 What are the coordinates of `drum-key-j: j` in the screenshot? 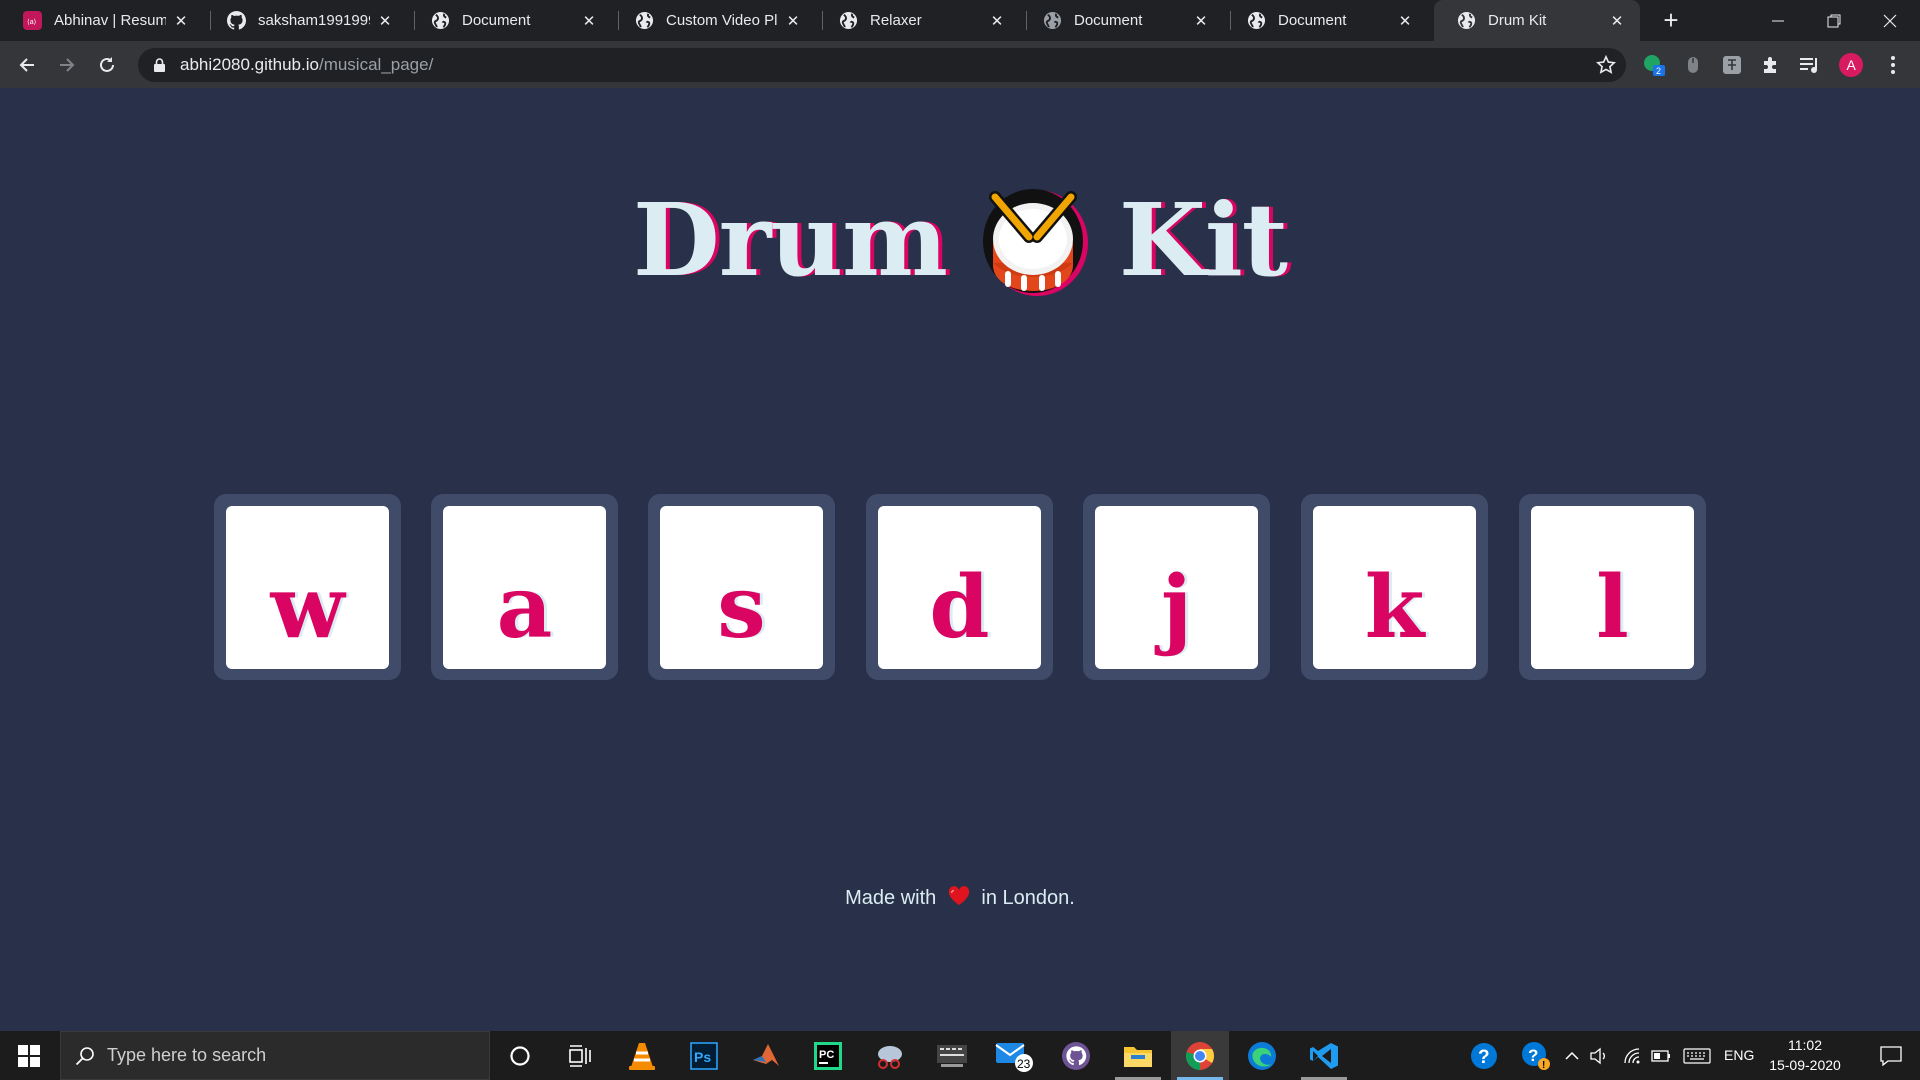 It's located at (1176, 587).